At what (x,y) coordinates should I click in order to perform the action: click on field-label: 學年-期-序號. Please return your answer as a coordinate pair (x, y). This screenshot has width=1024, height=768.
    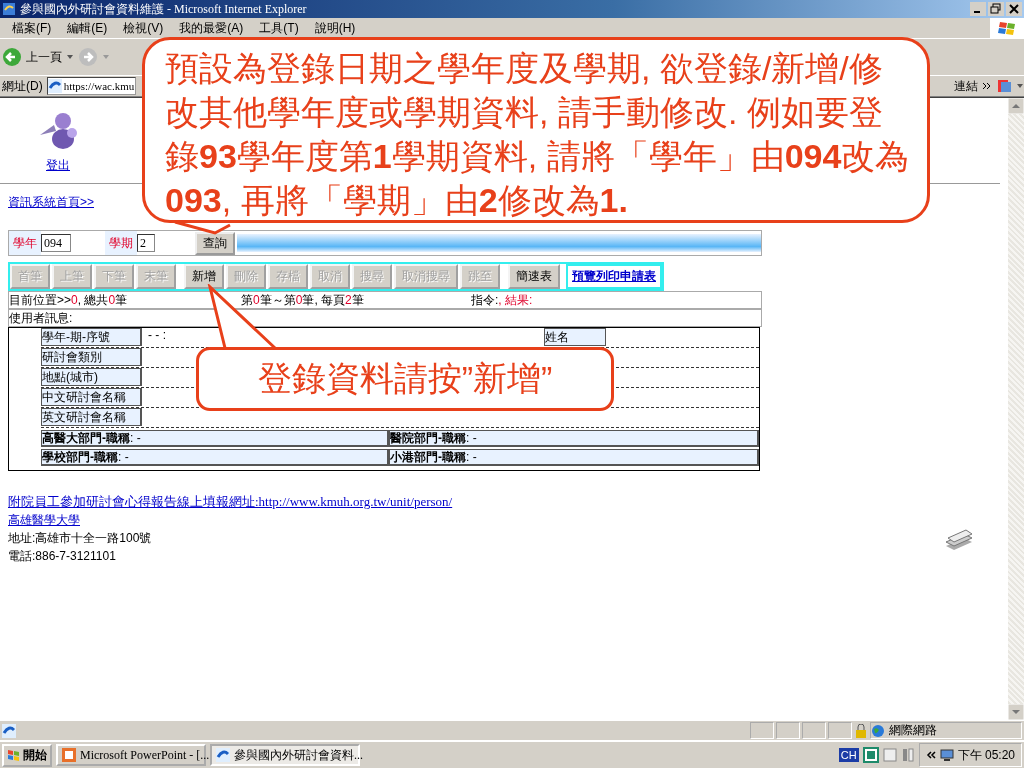
    Looking at the image, I should click on (91, 337).